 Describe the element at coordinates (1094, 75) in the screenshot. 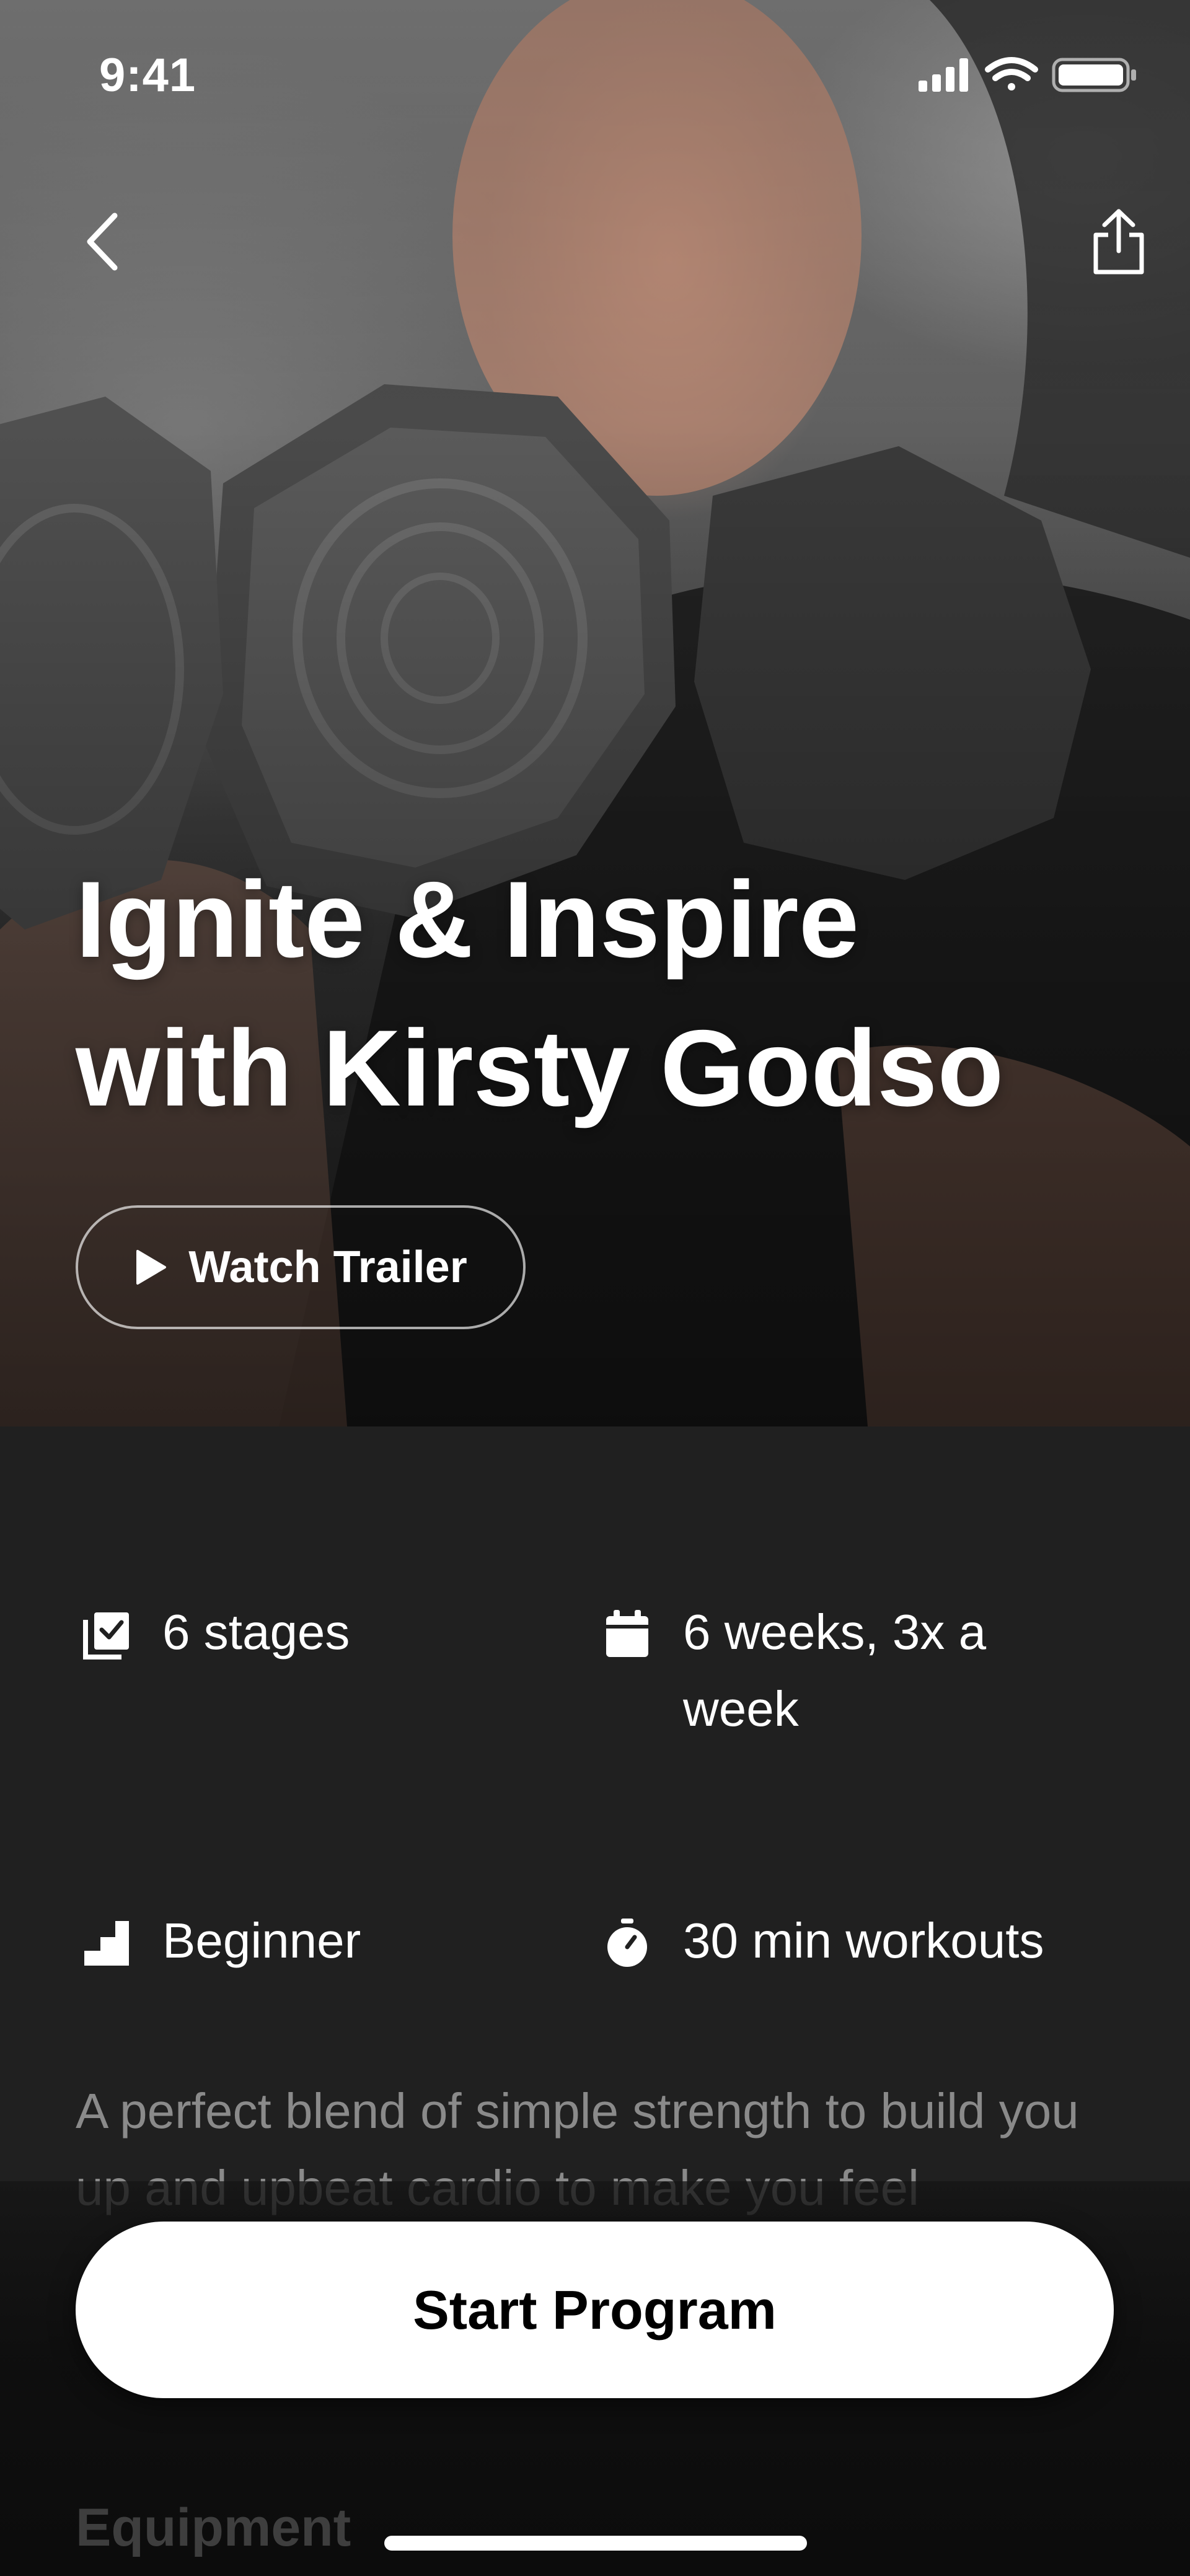

I see `battery-icon` at that location.